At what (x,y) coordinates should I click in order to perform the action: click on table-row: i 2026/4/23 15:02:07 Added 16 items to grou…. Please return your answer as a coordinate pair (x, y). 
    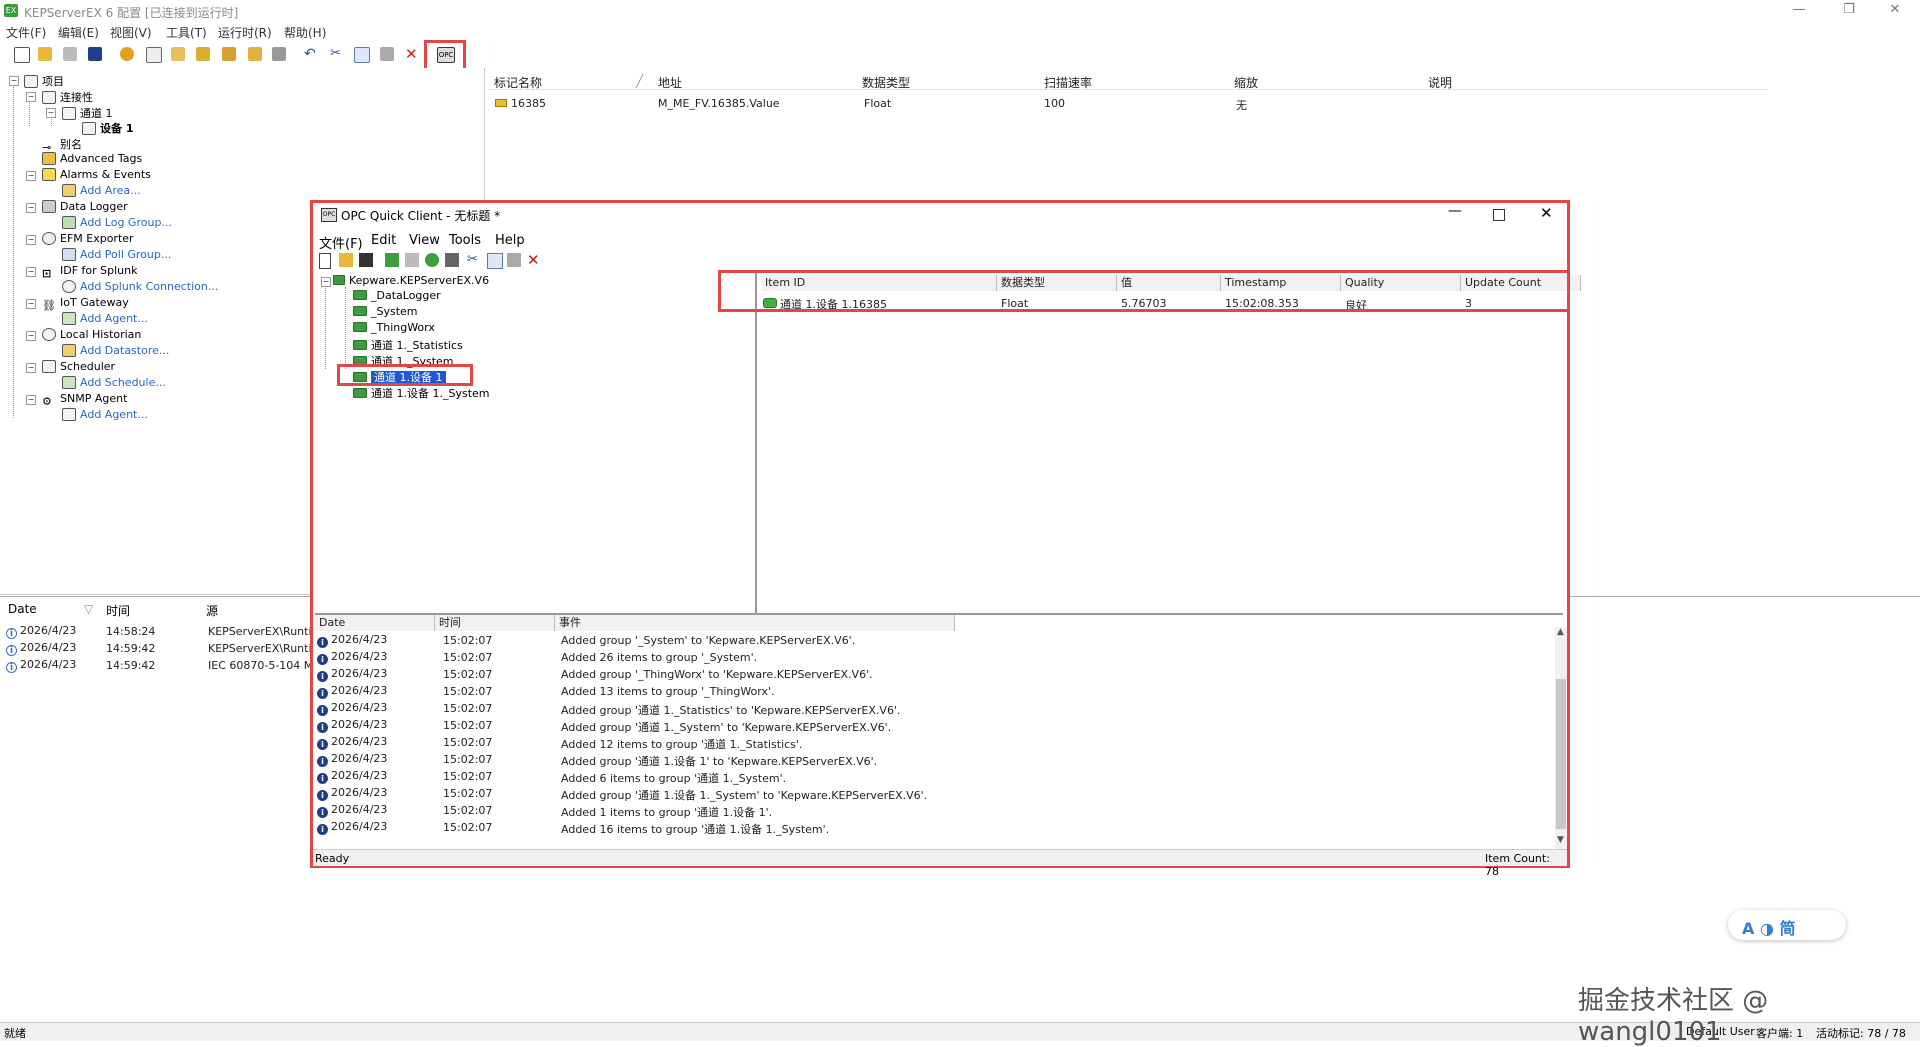
    Looking at the image, I should click on (922, 828).